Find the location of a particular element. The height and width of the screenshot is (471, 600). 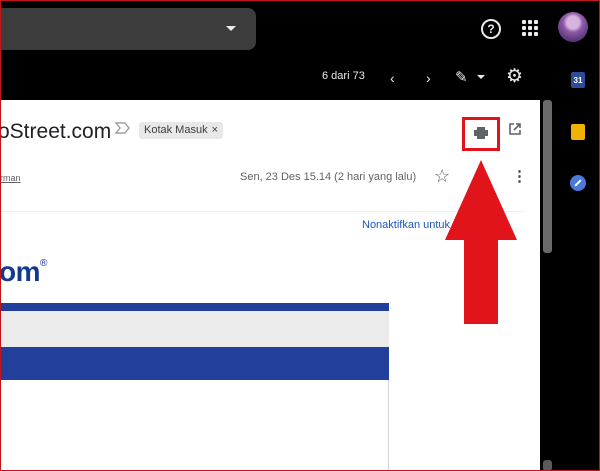

brand-logo-text: om is located at coordinates (20, 271).